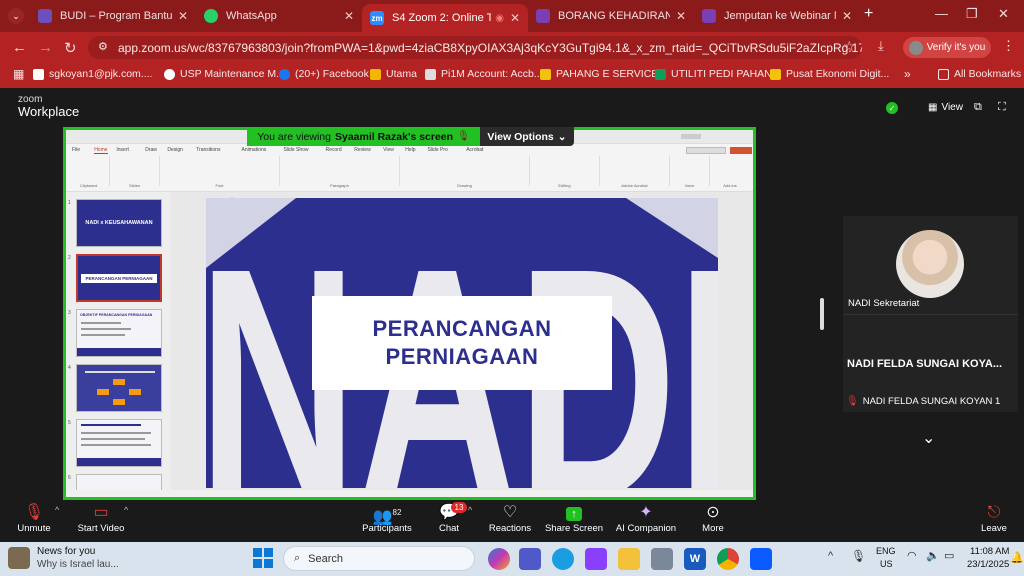  Describe the element at coordinates (151, 150) in the screenshot. I see `ppt-menu-draw: Draw` at that location.